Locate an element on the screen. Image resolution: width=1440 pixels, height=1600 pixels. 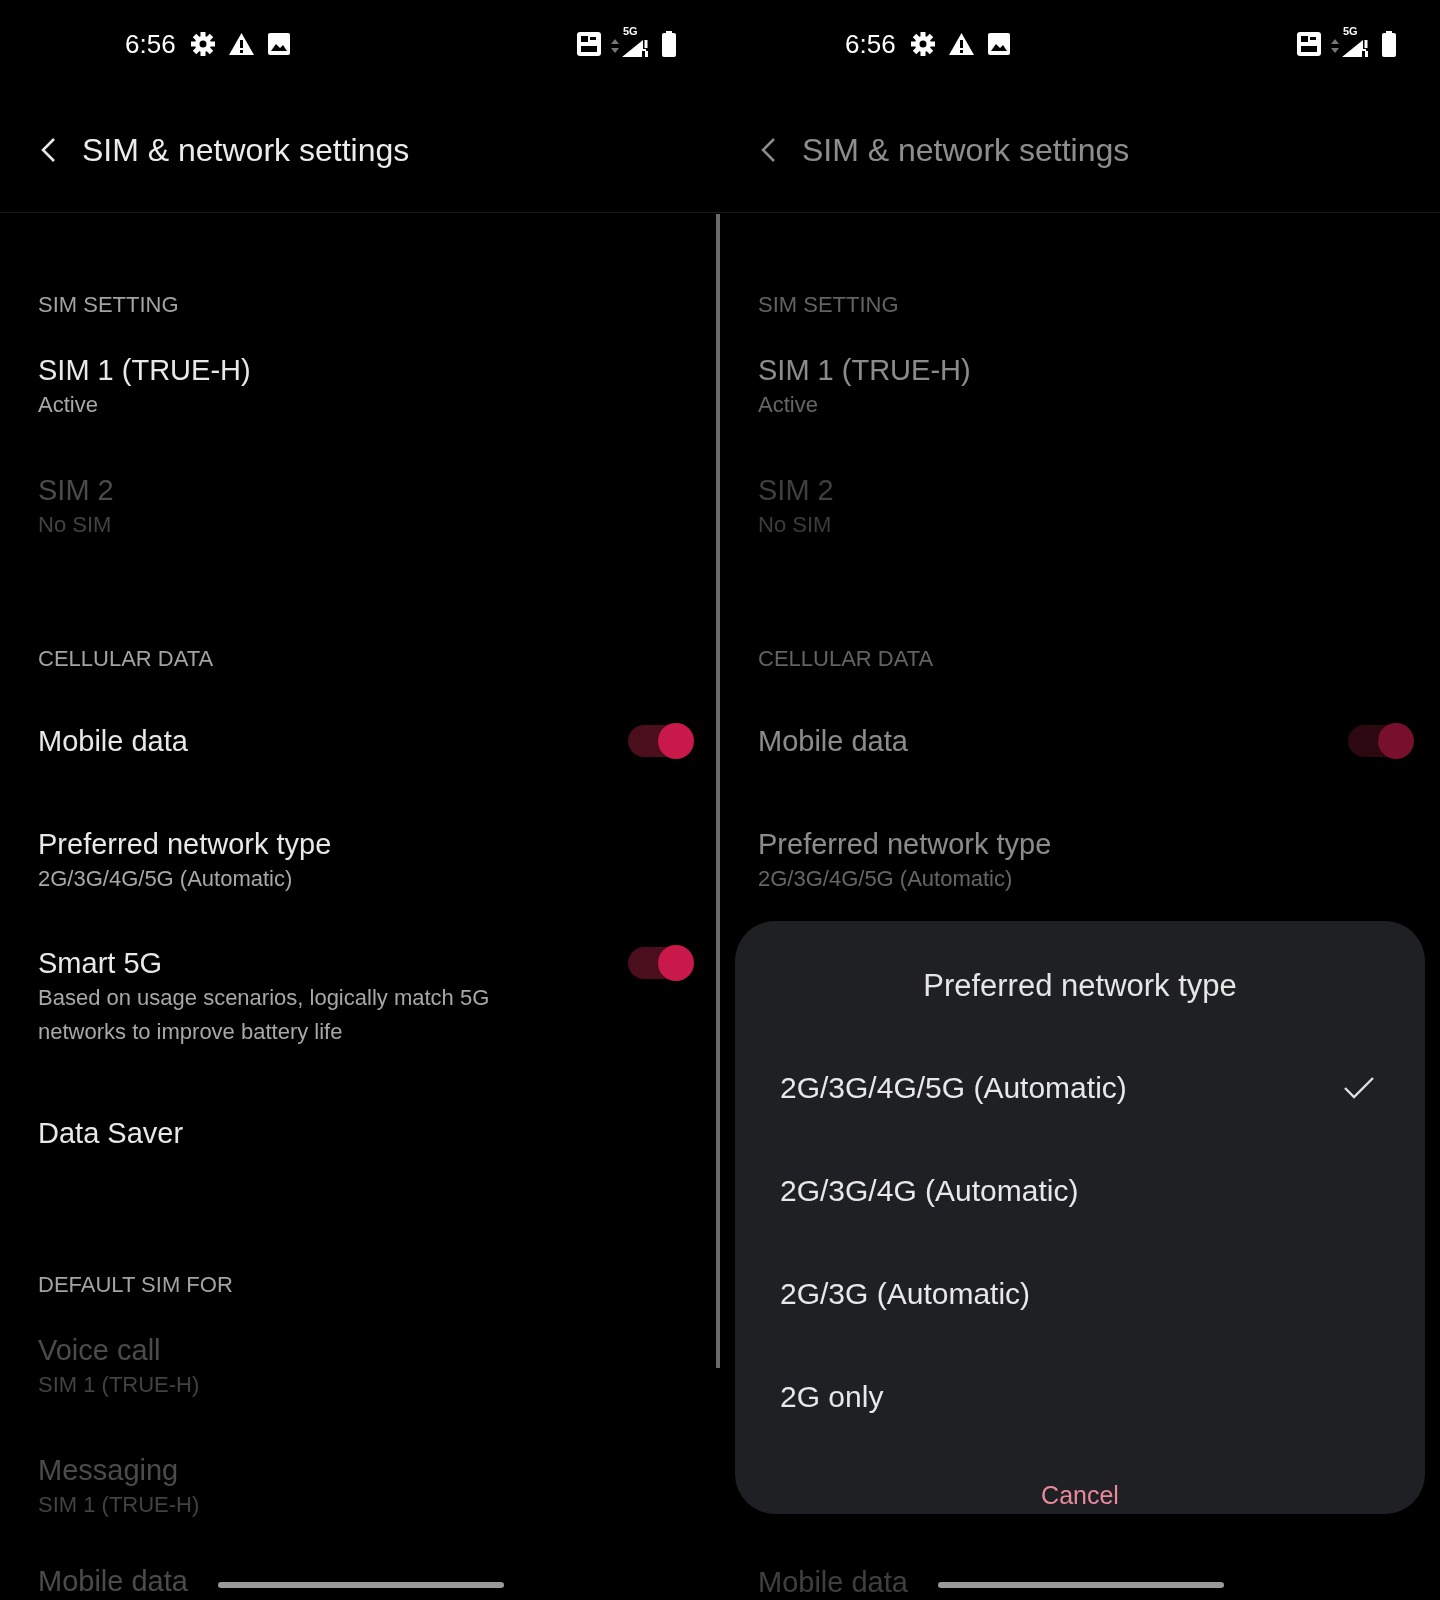
option-item: 2G/3G/4G (Automatic) is located at coordinates (1080, 1190).